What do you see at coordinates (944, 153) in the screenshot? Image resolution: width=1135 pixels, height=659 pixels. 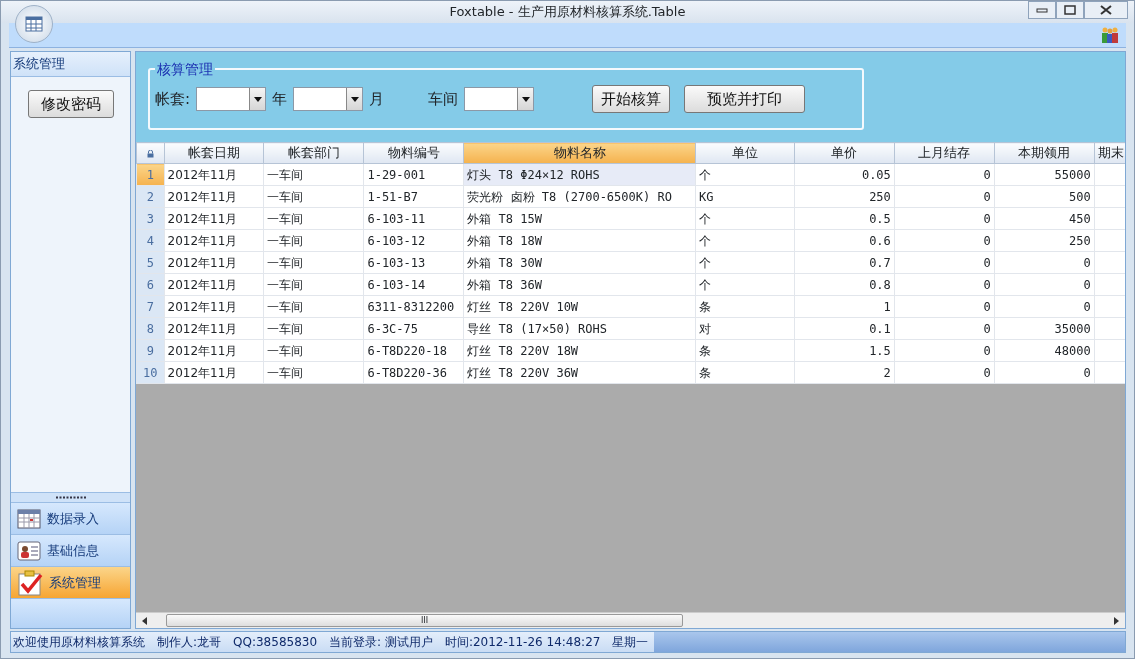 I see `column-header: 上月结存` at bounding box center [944, 153].